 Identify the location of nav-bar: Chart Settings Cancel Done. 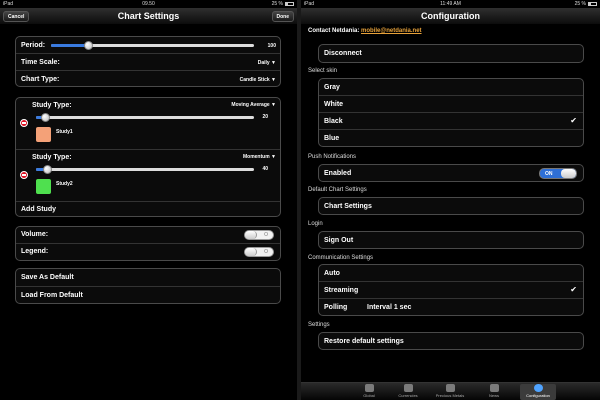
(148, 16).